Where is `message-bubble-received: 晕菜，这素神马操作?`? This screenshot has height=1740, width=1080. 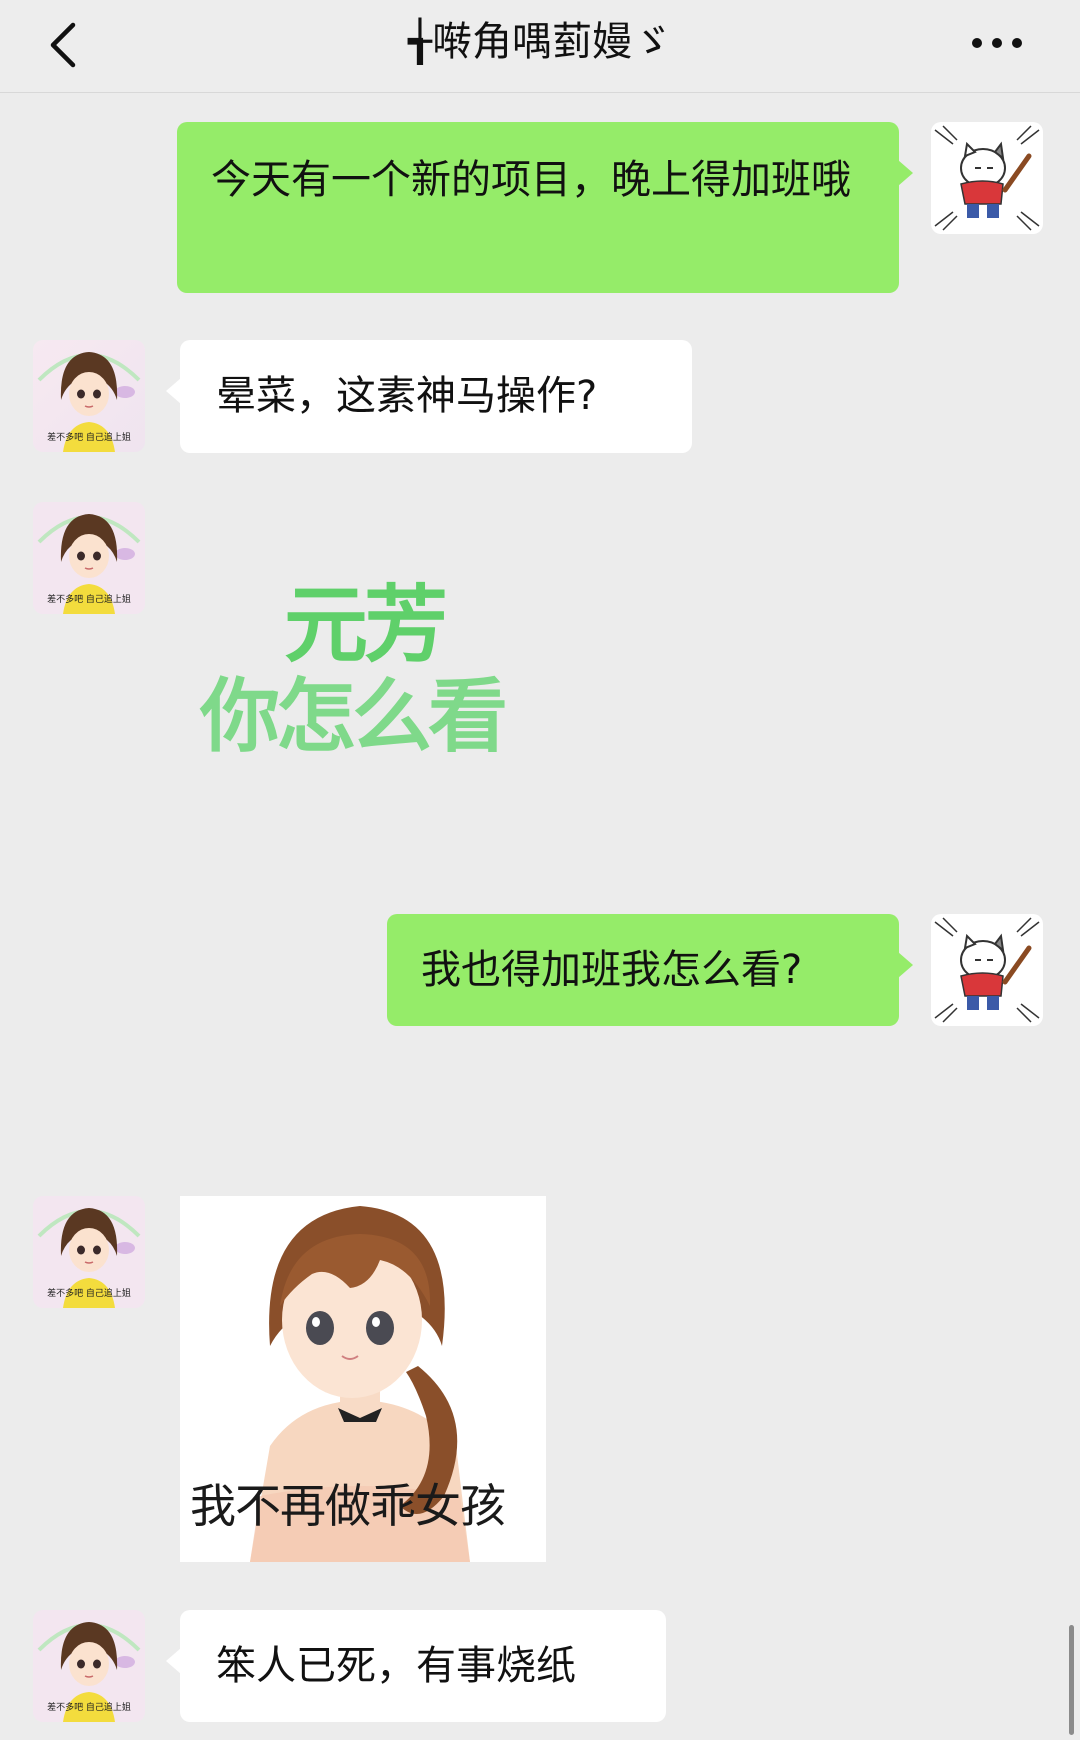
message-bubble-received: 晕菜，这素神马操作? is located at coordinates (429, 396).